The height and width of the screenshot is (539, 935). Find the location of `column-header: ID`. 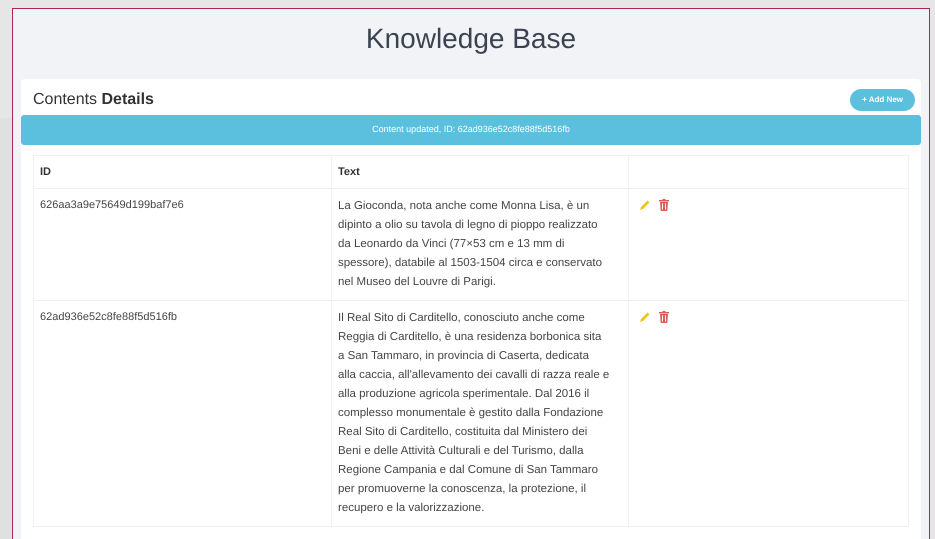

column-header: ID is located at coordinates (183, 171).